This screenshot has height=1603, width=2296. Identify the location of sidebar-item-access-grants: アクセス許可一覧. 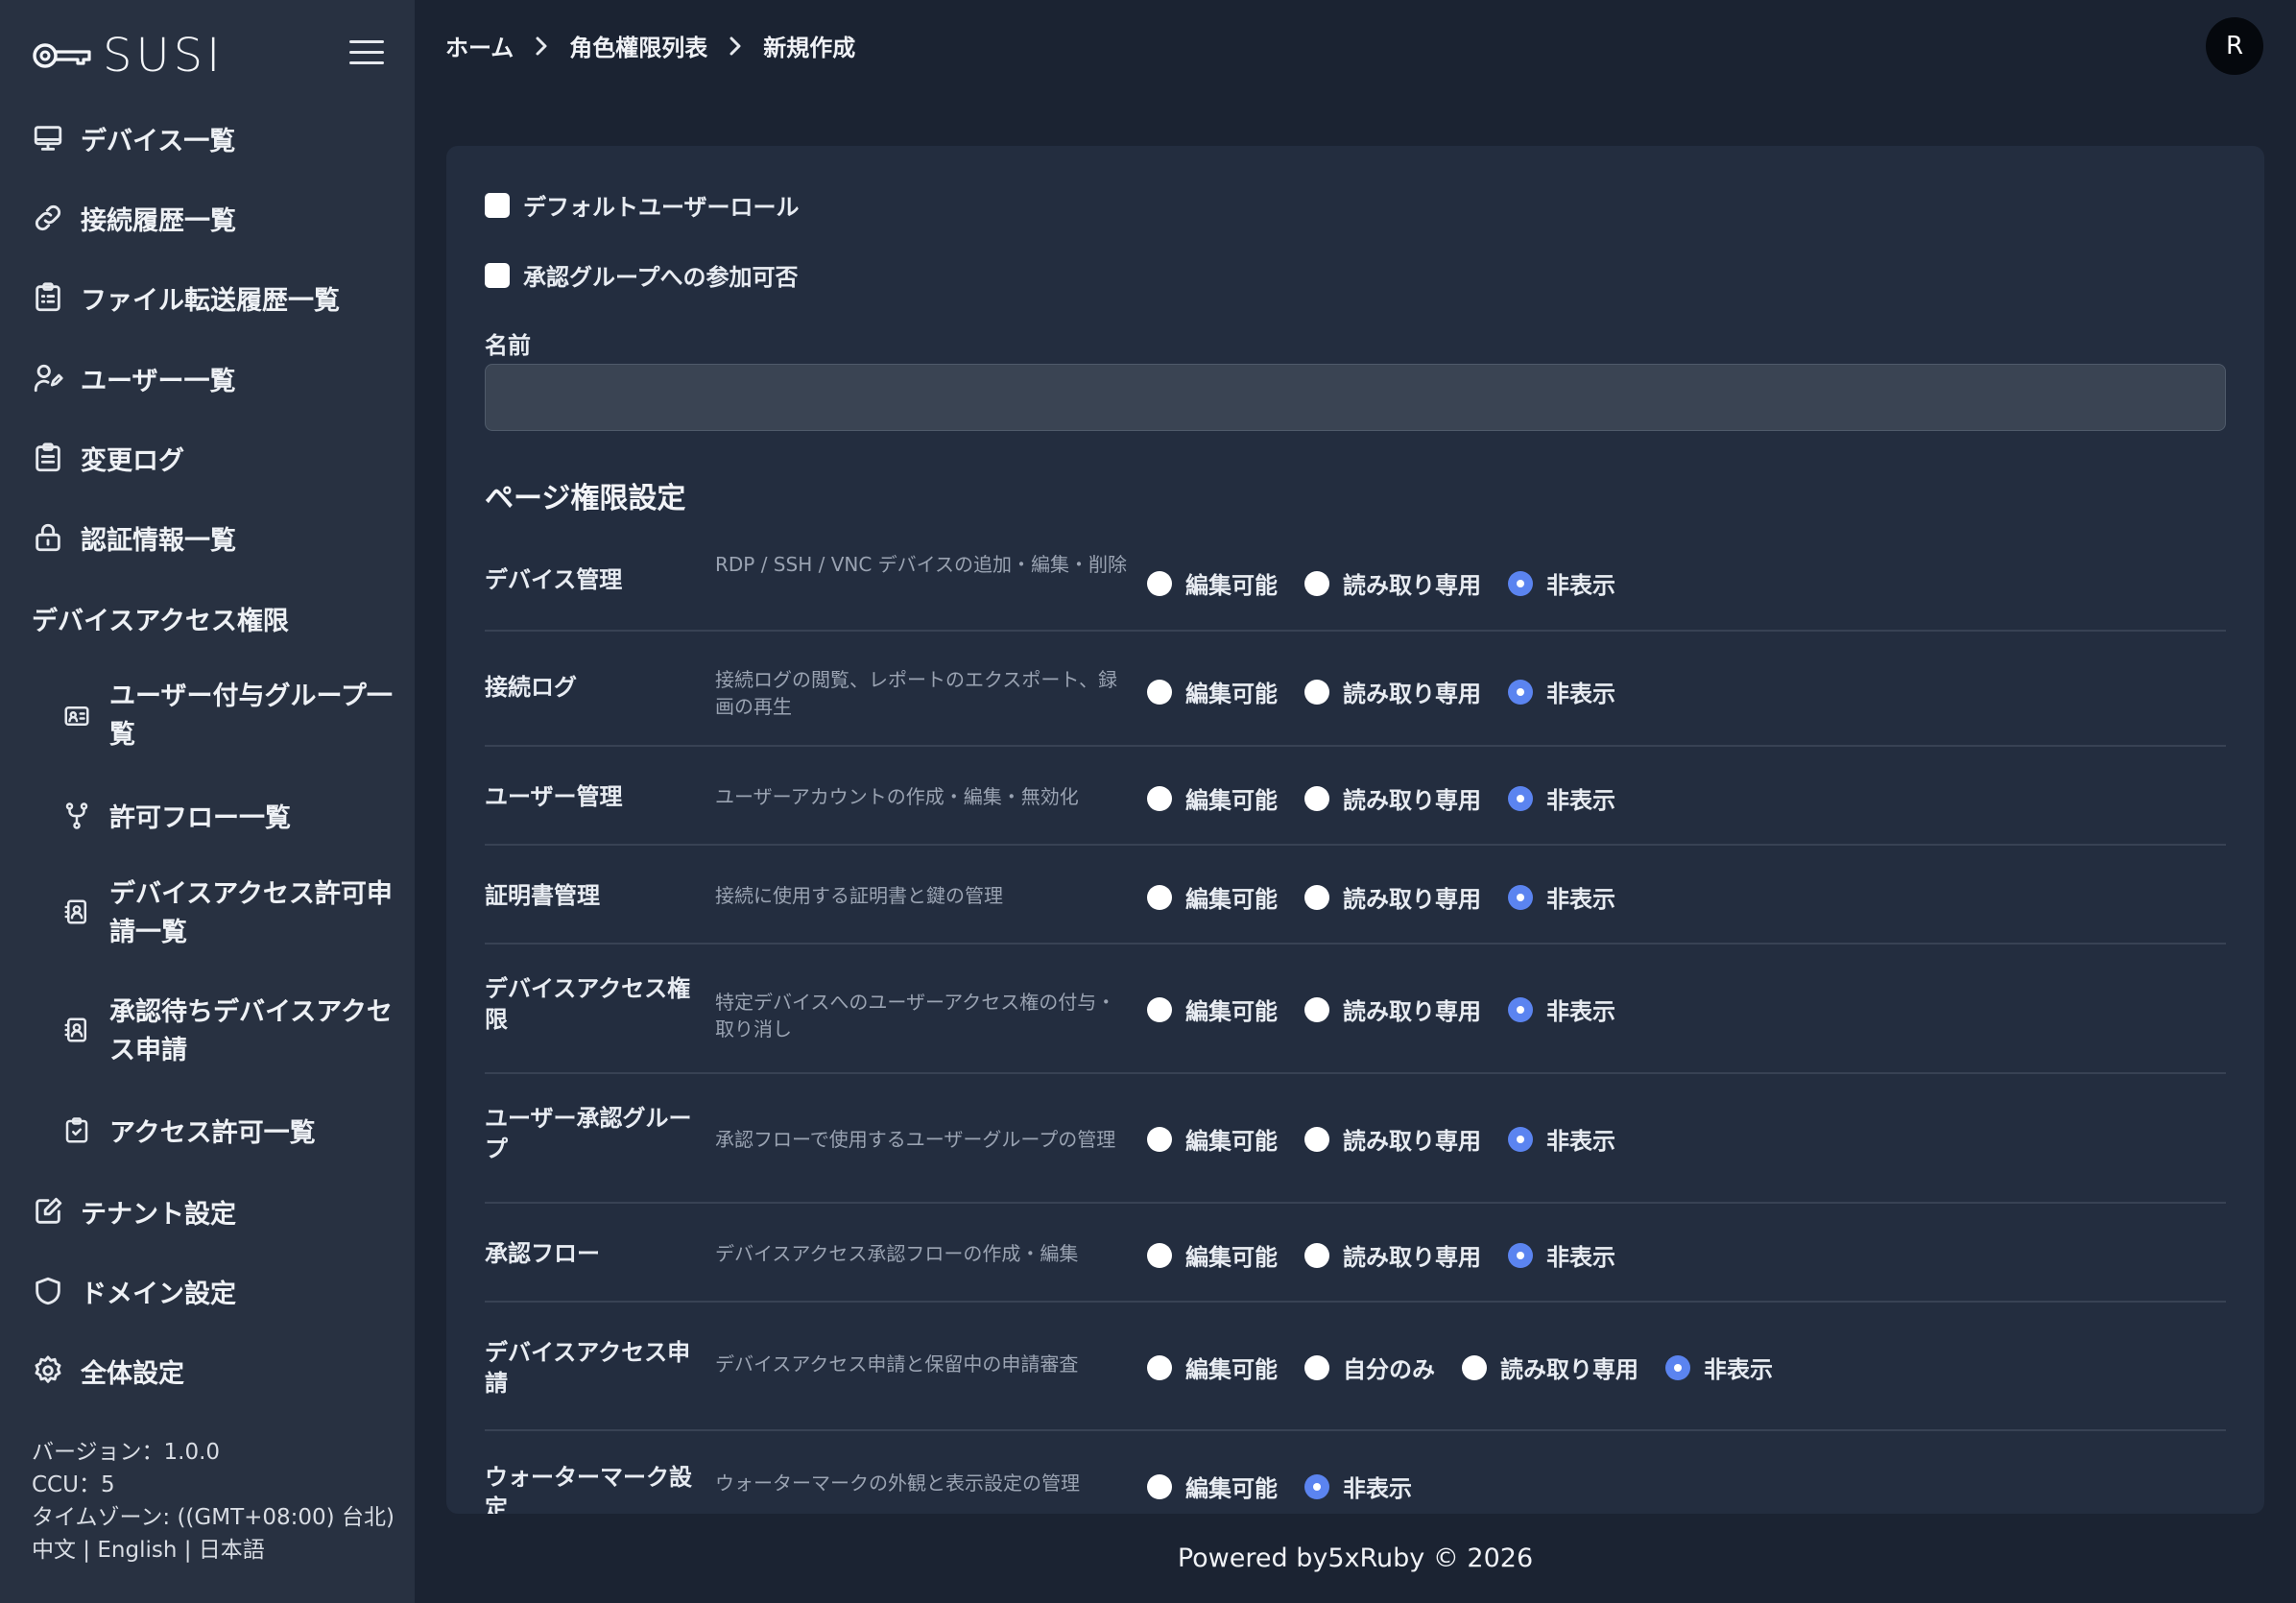
(228, 1130).